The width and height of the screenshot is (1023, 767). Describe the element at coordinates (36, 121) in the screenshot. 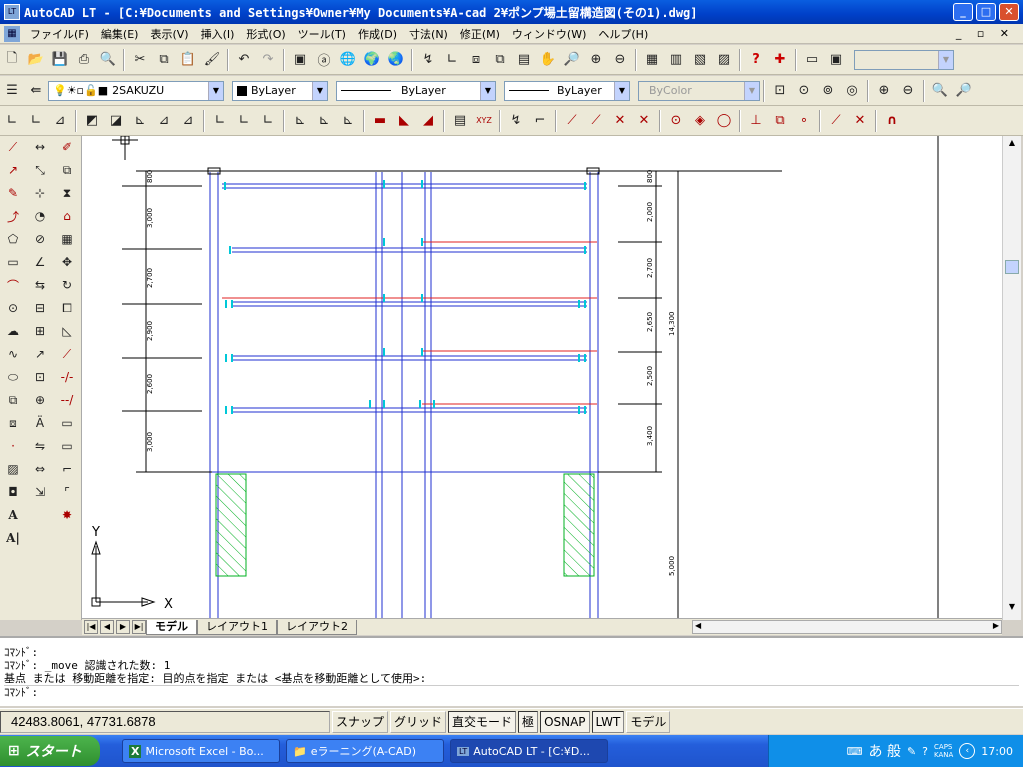

I see `ucs-previous-icon: ∟` at that location.